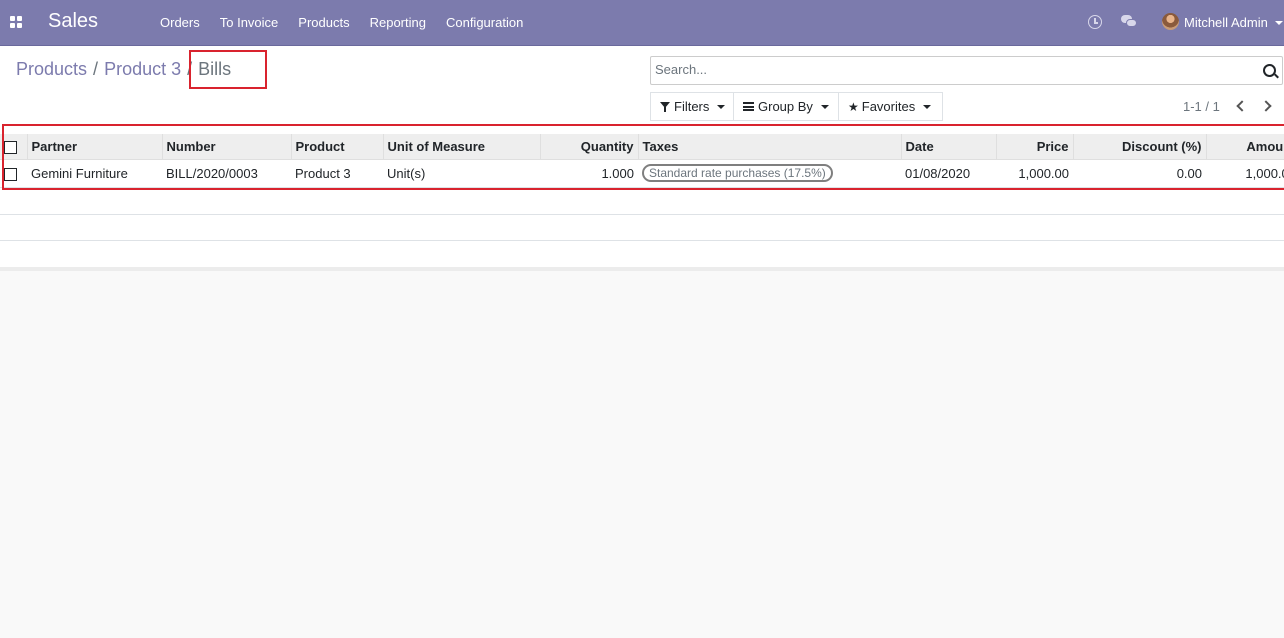 Image resolution: width=1284 pixels, height=638 pixels. Describe the element at coordinates (1129, 22) in the screenshot. I see `discuss-chat-icon` at that location.